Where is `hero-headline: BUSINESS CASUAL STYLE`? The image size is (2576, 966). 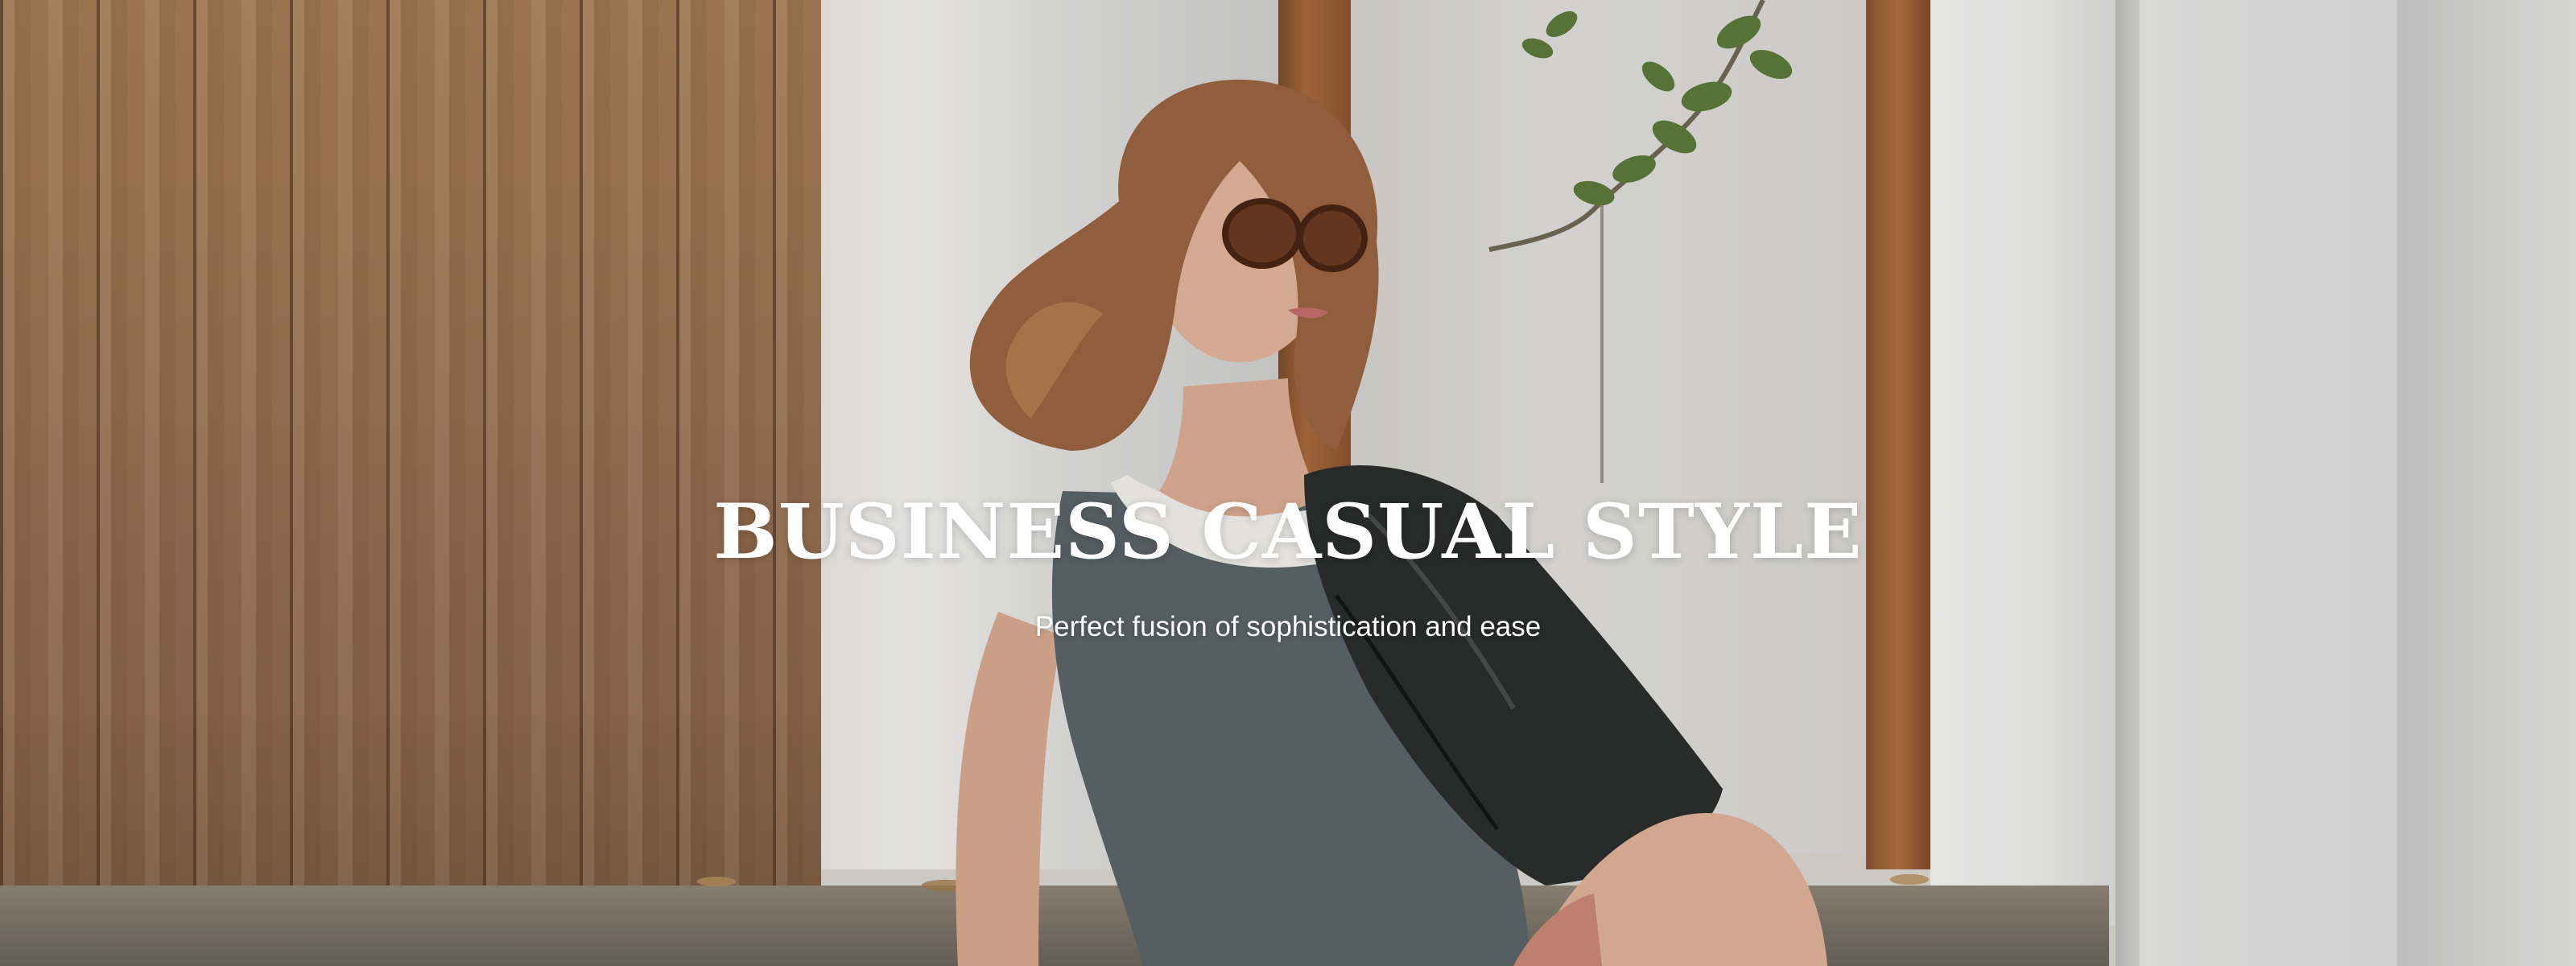
hero-headline: BUSINESS CASUAL STYLE is located at coordinates (1288, 532).